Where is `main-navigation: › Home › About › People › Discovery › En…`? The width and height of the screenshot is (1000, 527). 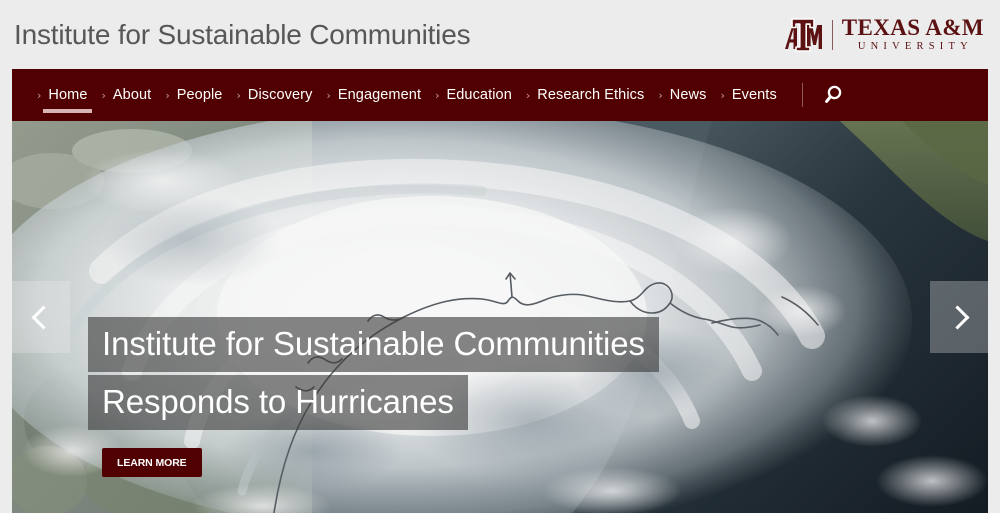 main-navigation: › Home › About › People › Discovery › En… is located at coordinates (500, 95).